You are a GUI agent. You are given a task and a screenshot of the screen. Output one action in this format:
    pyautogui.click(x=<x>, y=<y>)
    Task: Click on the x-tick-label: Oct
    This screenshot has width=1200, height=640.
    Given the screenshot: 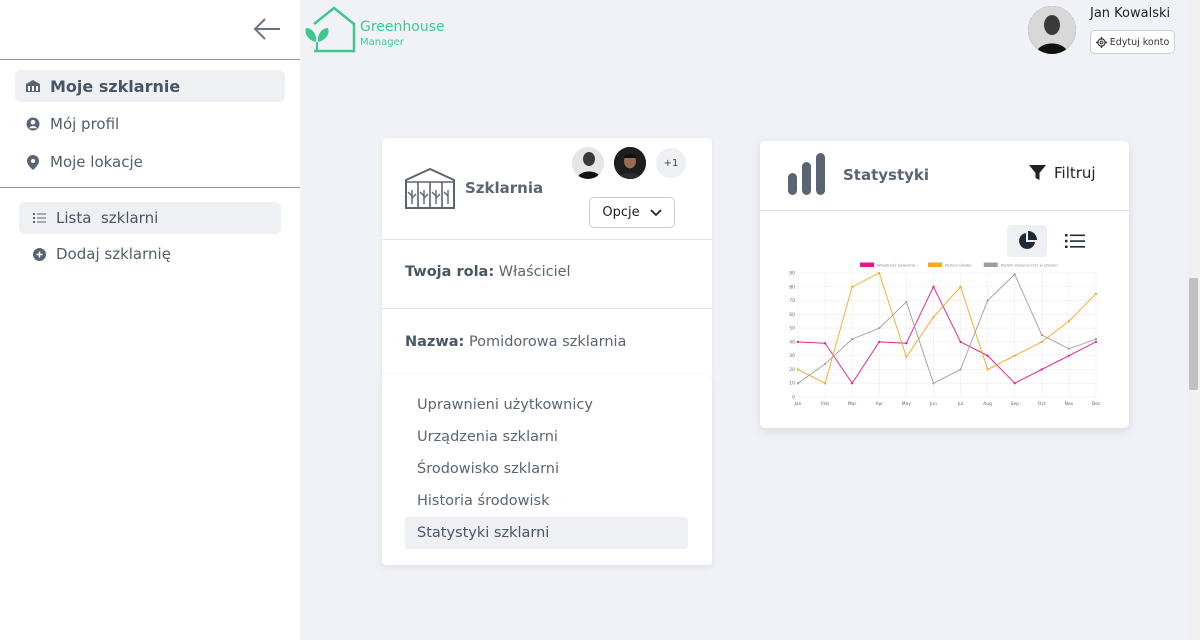 What is the action you would take?
    pyautogui.click(x=1042, y=404)
    